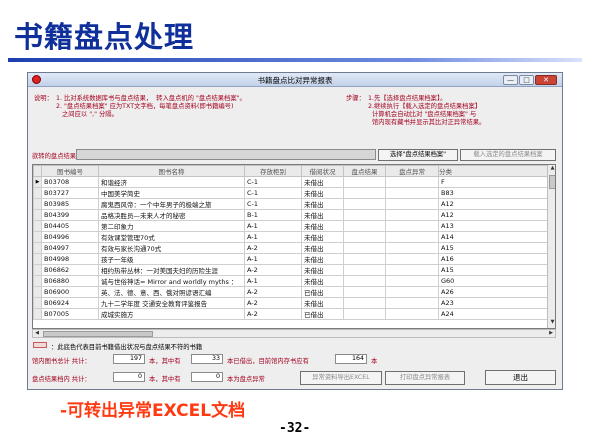 The width and height of the screenshot is (590, 445). What do you see at coordinates (37, 182) in the screenshot?
I see `current-row-icon: ▶` at bounding box center [37, 182].